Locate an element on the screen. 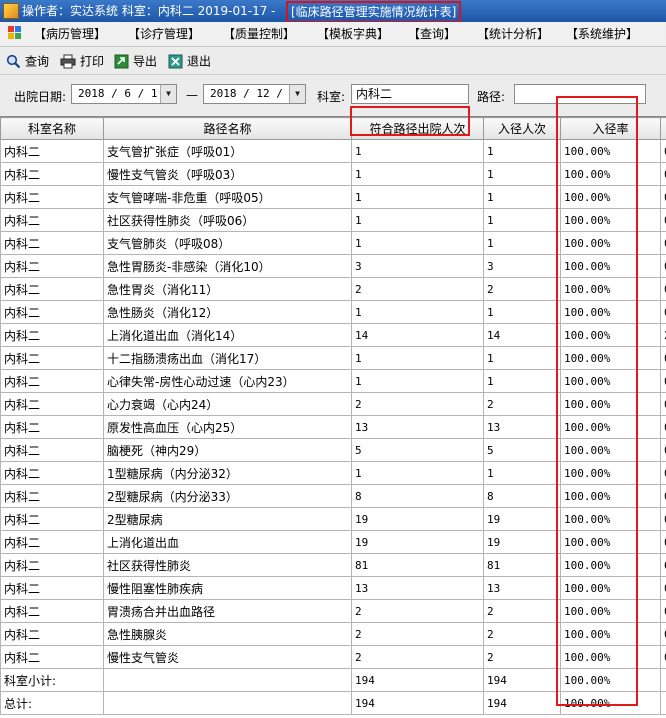 The height and width of the screenshot is (718, 666). cell-discharge-count: 1 is located at coordinates (418, 473).